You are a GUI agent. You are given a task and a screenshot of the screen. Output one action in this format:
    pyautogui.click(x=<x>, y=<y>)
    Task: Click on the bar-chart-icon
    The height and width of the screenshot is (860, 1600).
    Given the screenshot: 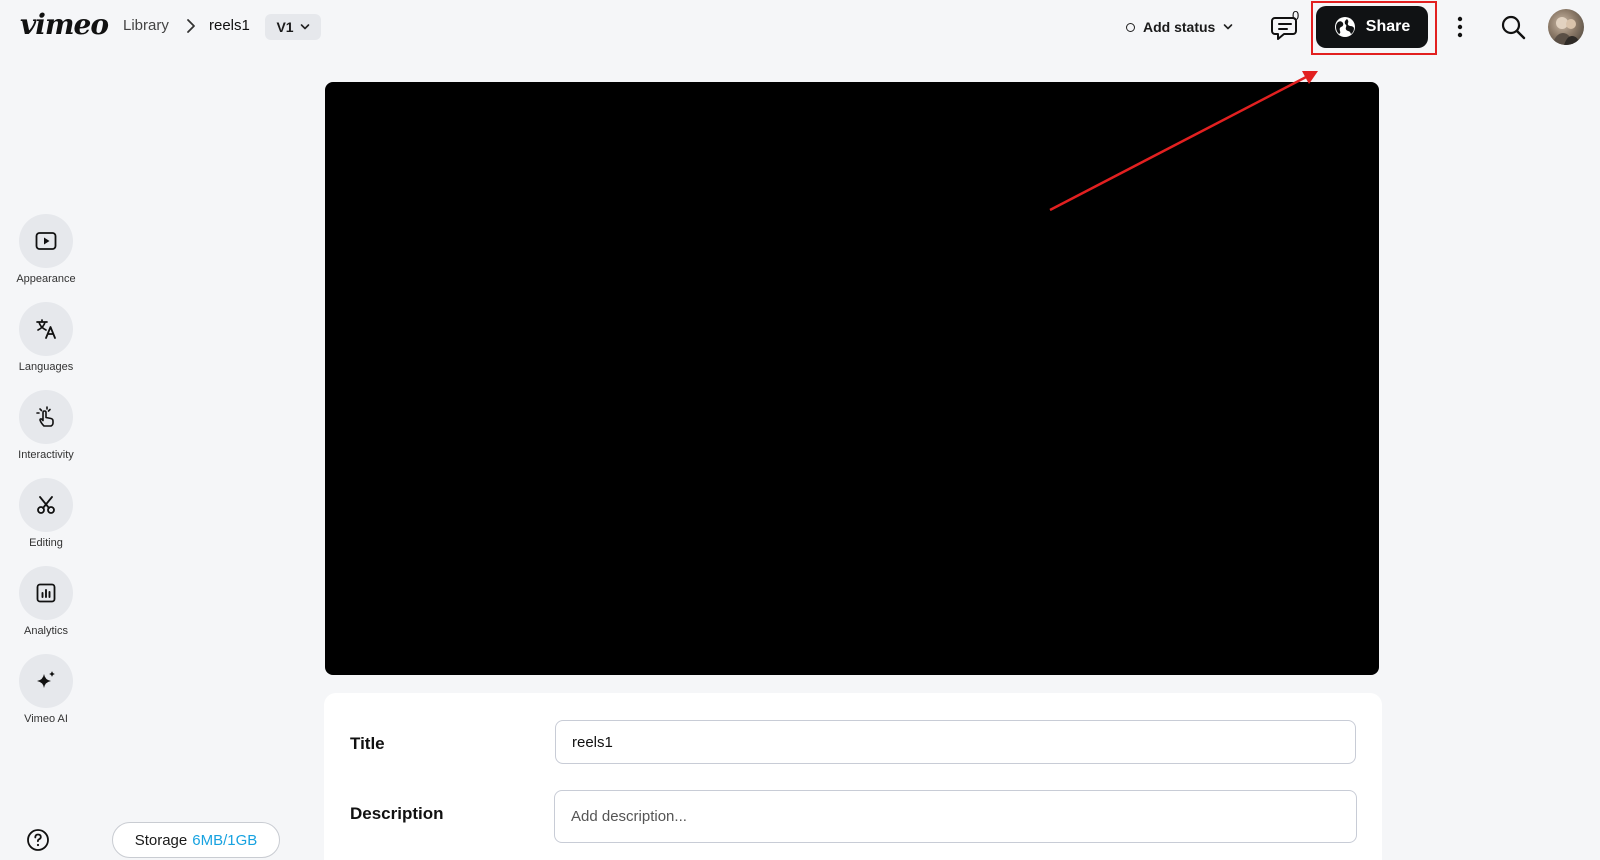 What is the action you would take?
    pyautogui.click(x=46, y=593)
    